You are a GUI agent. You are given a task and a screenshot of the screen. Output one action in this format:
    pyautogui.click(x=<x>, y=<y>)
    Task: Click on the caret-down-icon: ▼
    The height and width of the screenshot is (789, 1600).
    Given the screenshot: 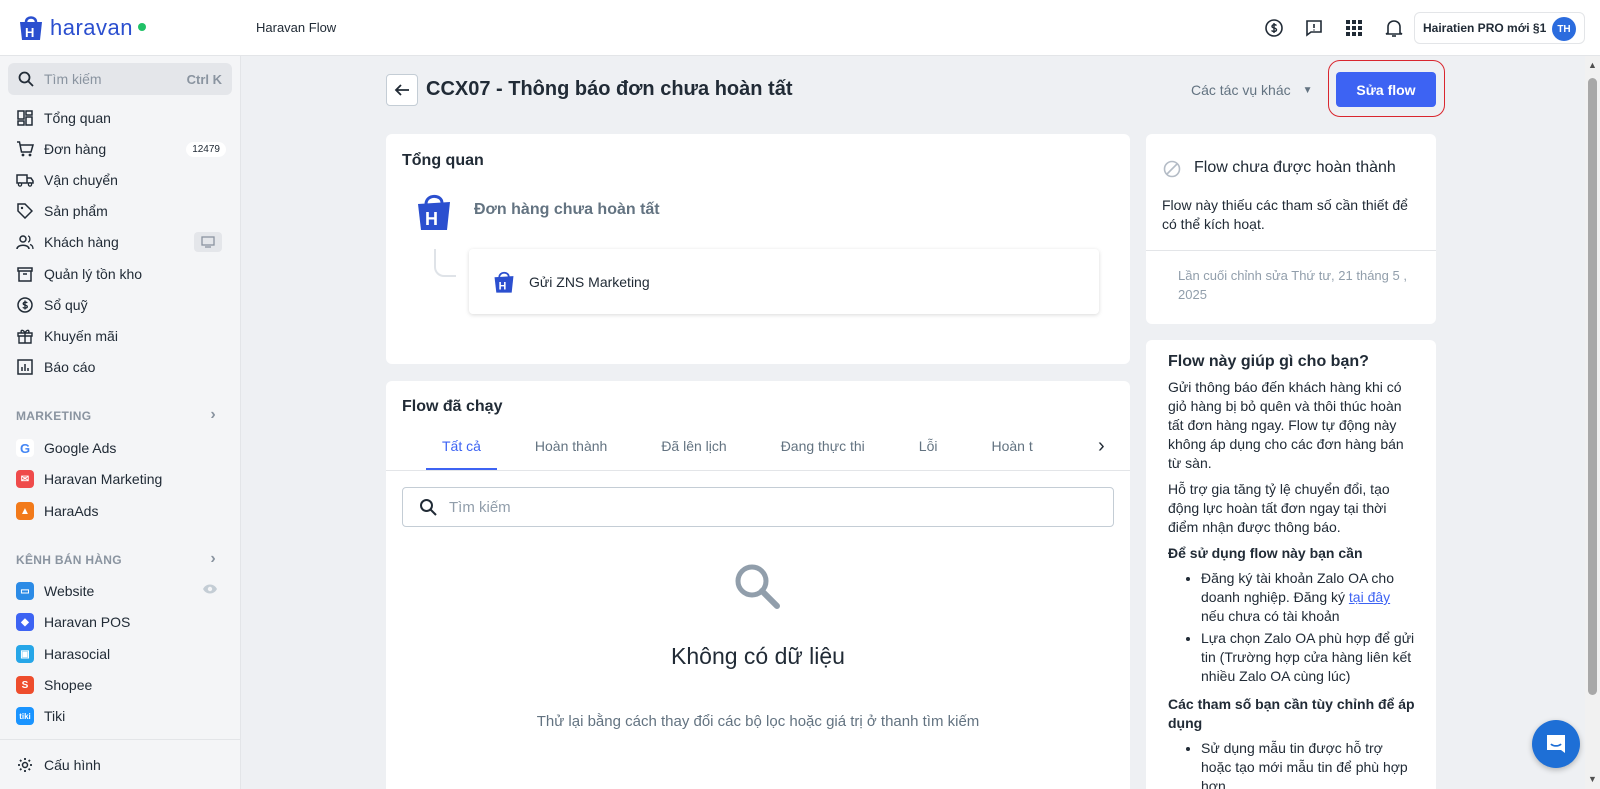 What is the action you would take?
    pyautogui.click(x=1307, y=90)
    